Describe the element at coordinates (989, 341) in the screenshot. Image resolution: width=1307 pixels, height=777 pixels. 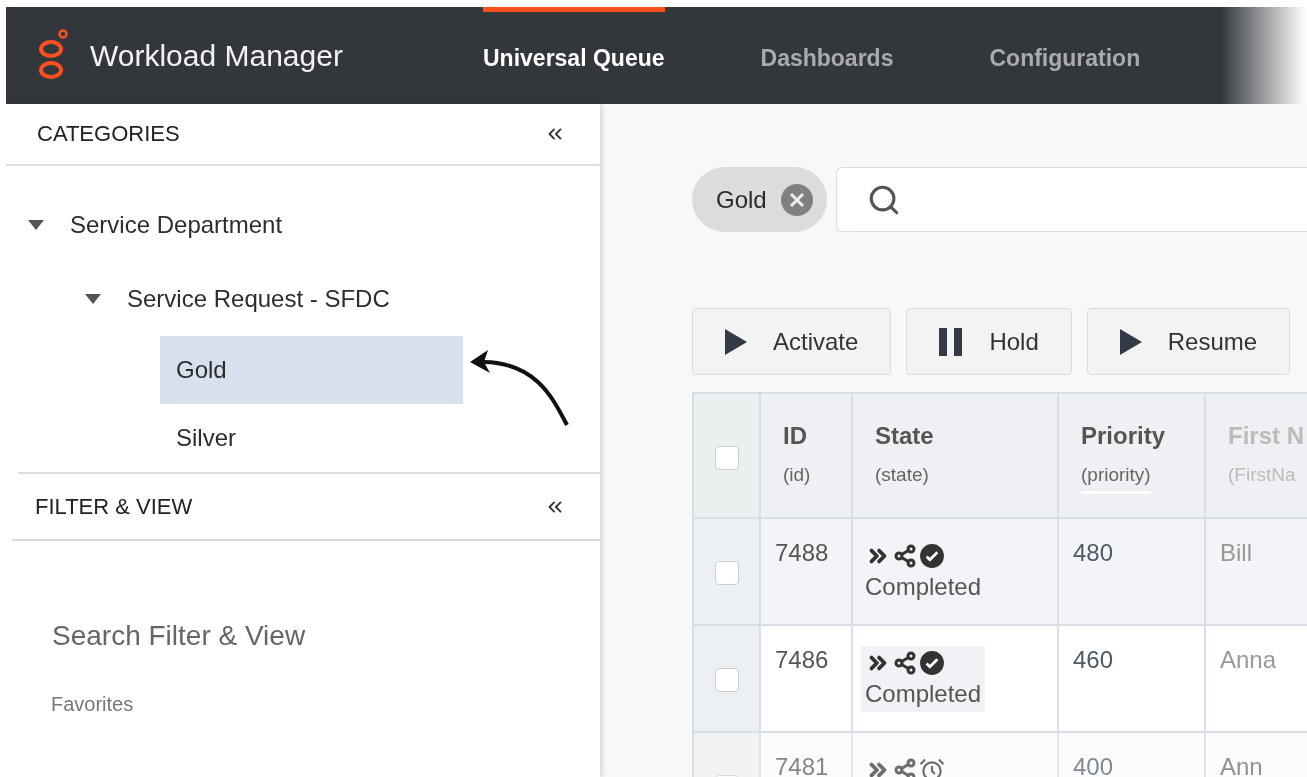
I see `action-button: Hold` at that location.